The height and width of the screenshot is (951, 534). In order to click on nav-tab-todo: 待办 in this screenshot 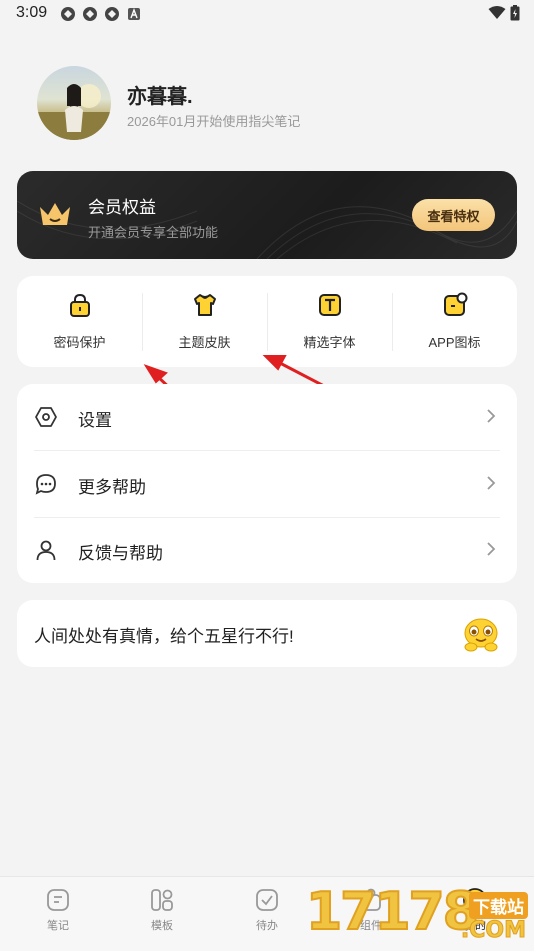, I will do `click(267, 914)`.